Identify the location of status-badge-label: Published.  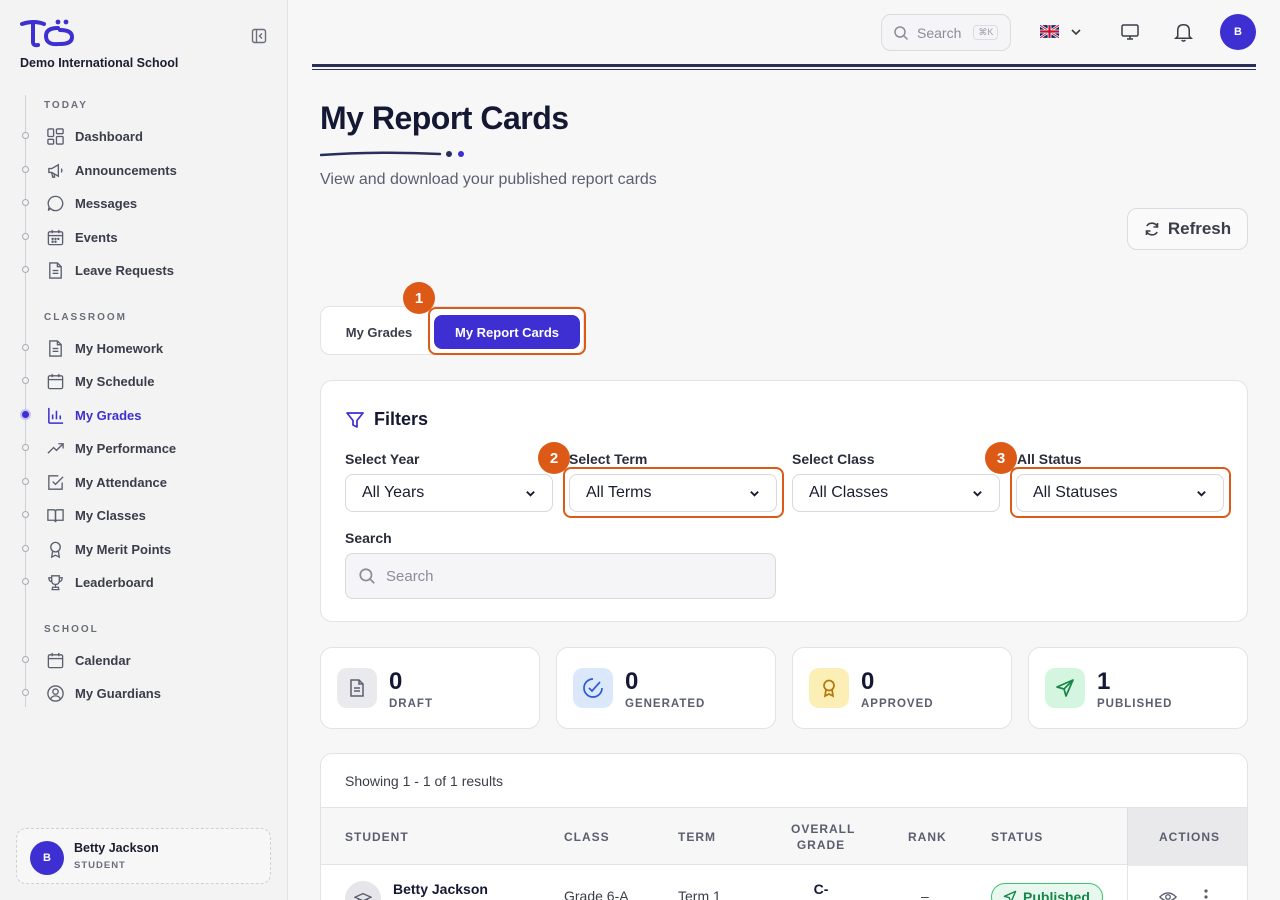
(1056, 894).